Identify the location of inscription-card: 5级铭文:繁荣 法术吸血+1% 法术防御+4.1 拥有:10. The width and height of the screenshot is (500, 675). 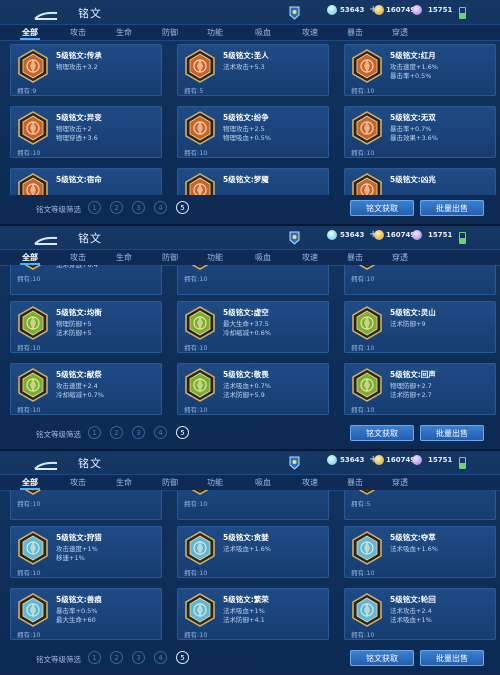
(253, 614).